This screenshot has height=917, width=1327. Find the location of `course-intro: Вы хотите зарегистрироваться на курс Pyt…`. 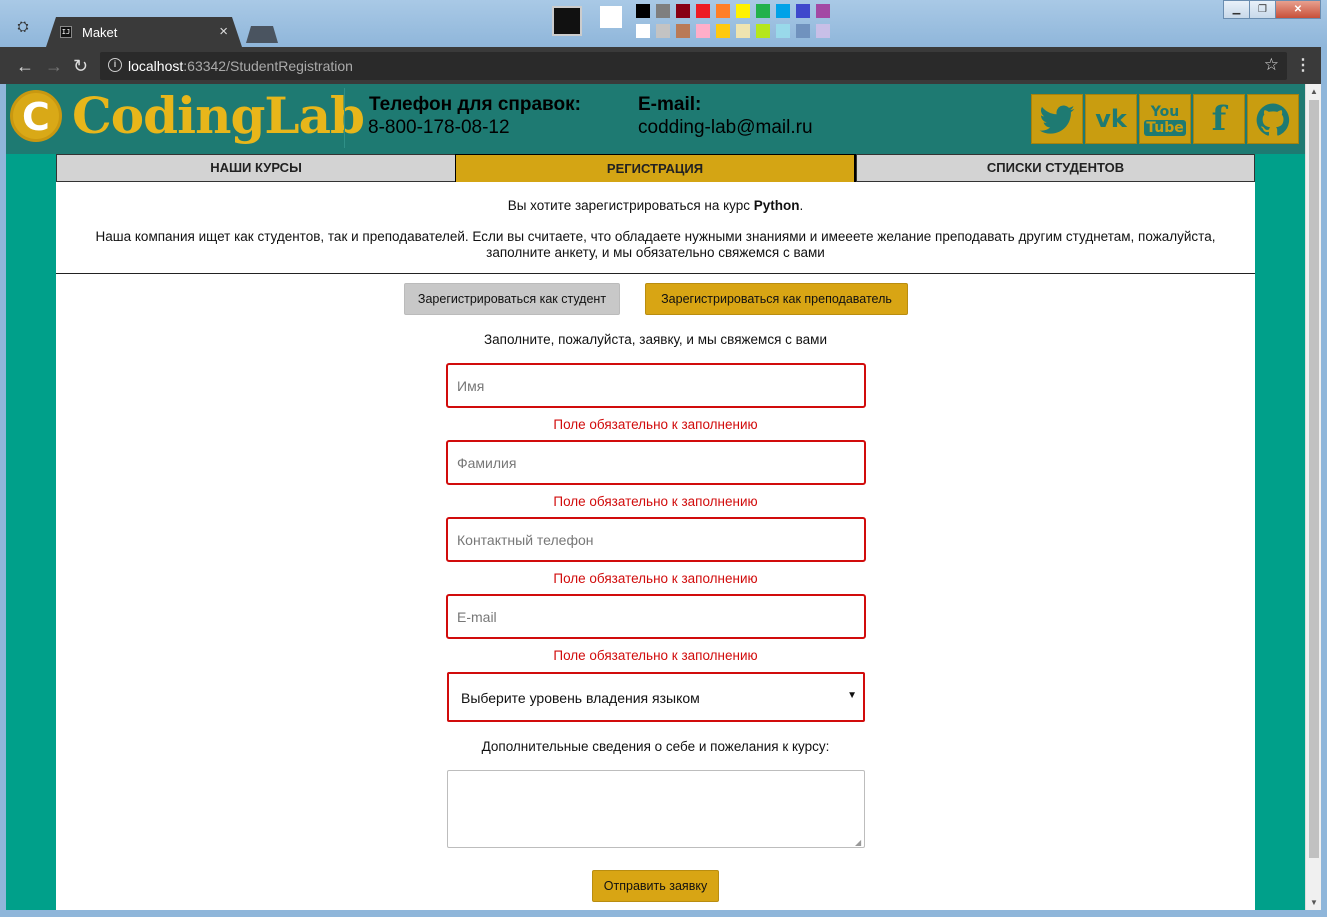

course-intro: Вы хотите зарегистрироваться на курс Pyt… is located at coordinates (655, 205).